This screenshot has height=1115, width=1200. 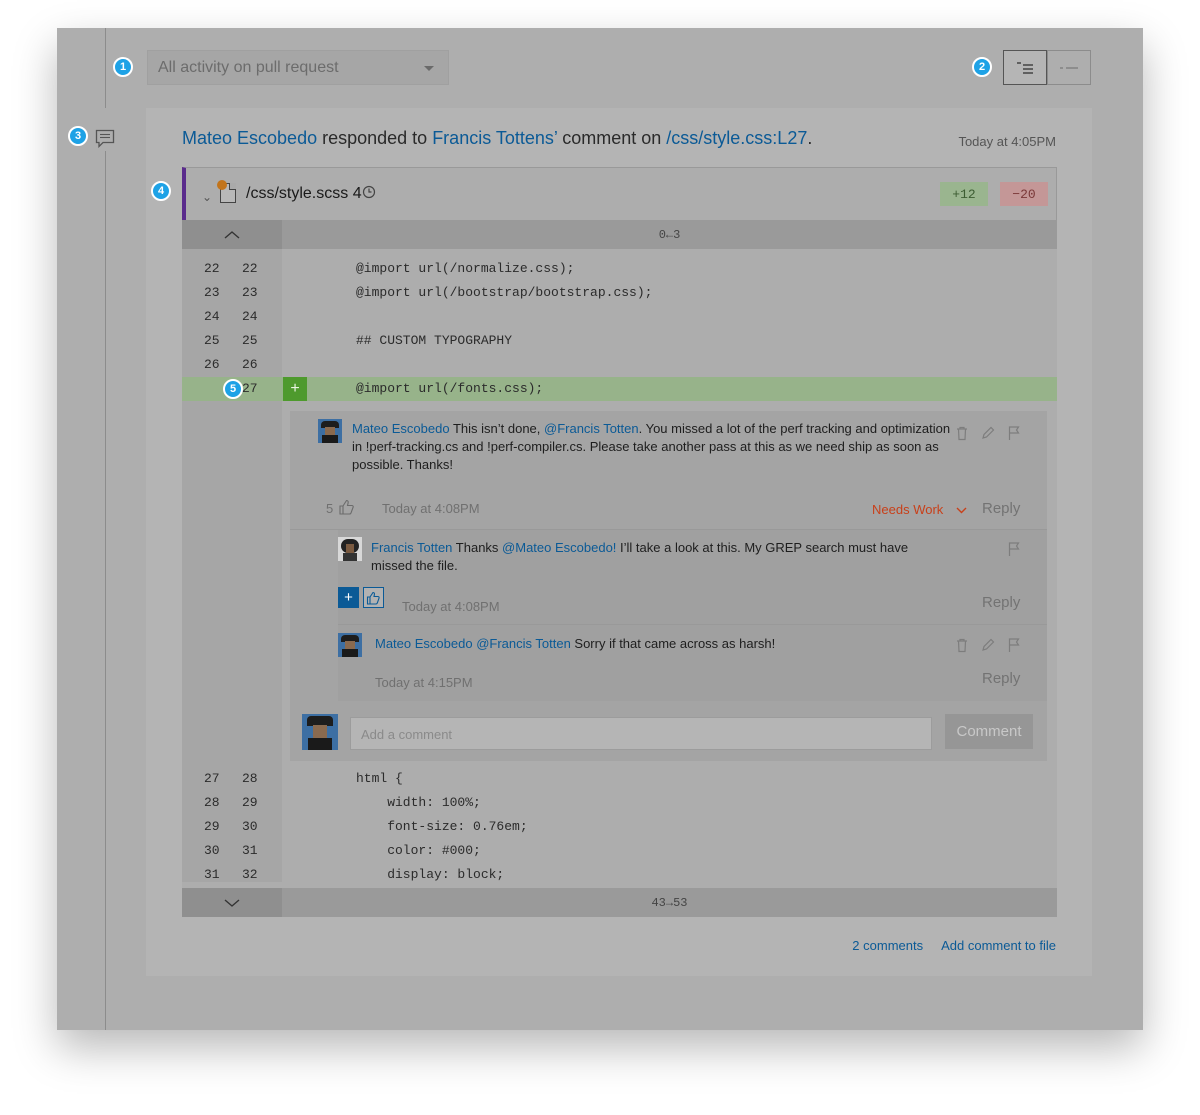 I want to click on dash-line-icon, so click(x=1069, y=67).